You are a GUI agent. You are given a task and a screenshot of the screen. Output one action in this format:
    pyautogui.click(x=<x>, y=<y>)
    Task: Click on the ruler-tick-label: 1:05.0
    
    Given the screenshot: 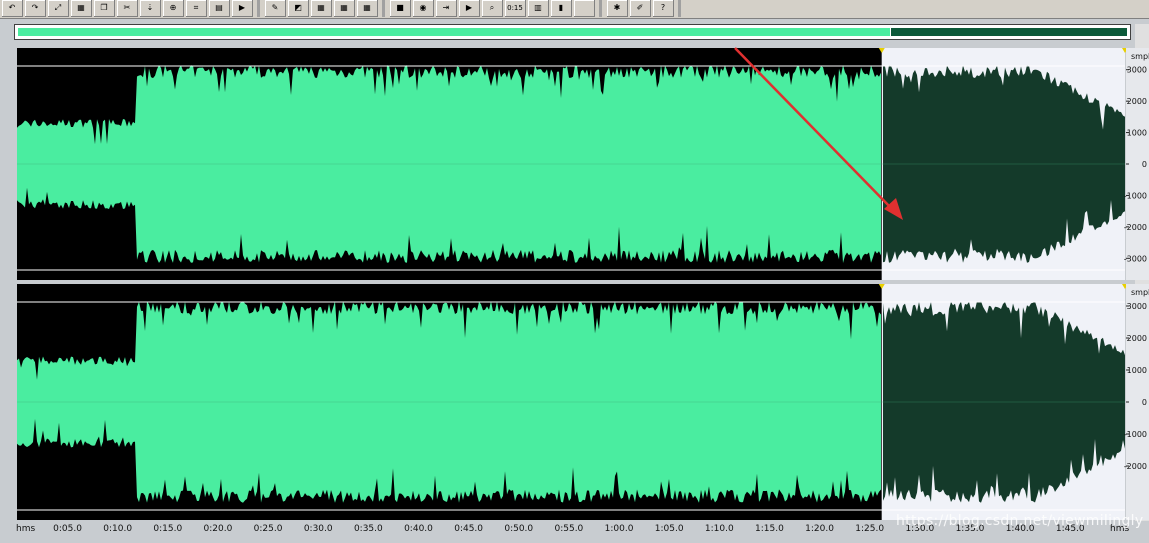 What is the action you would take?
    pyautogui.click(x=669, y=529)
    